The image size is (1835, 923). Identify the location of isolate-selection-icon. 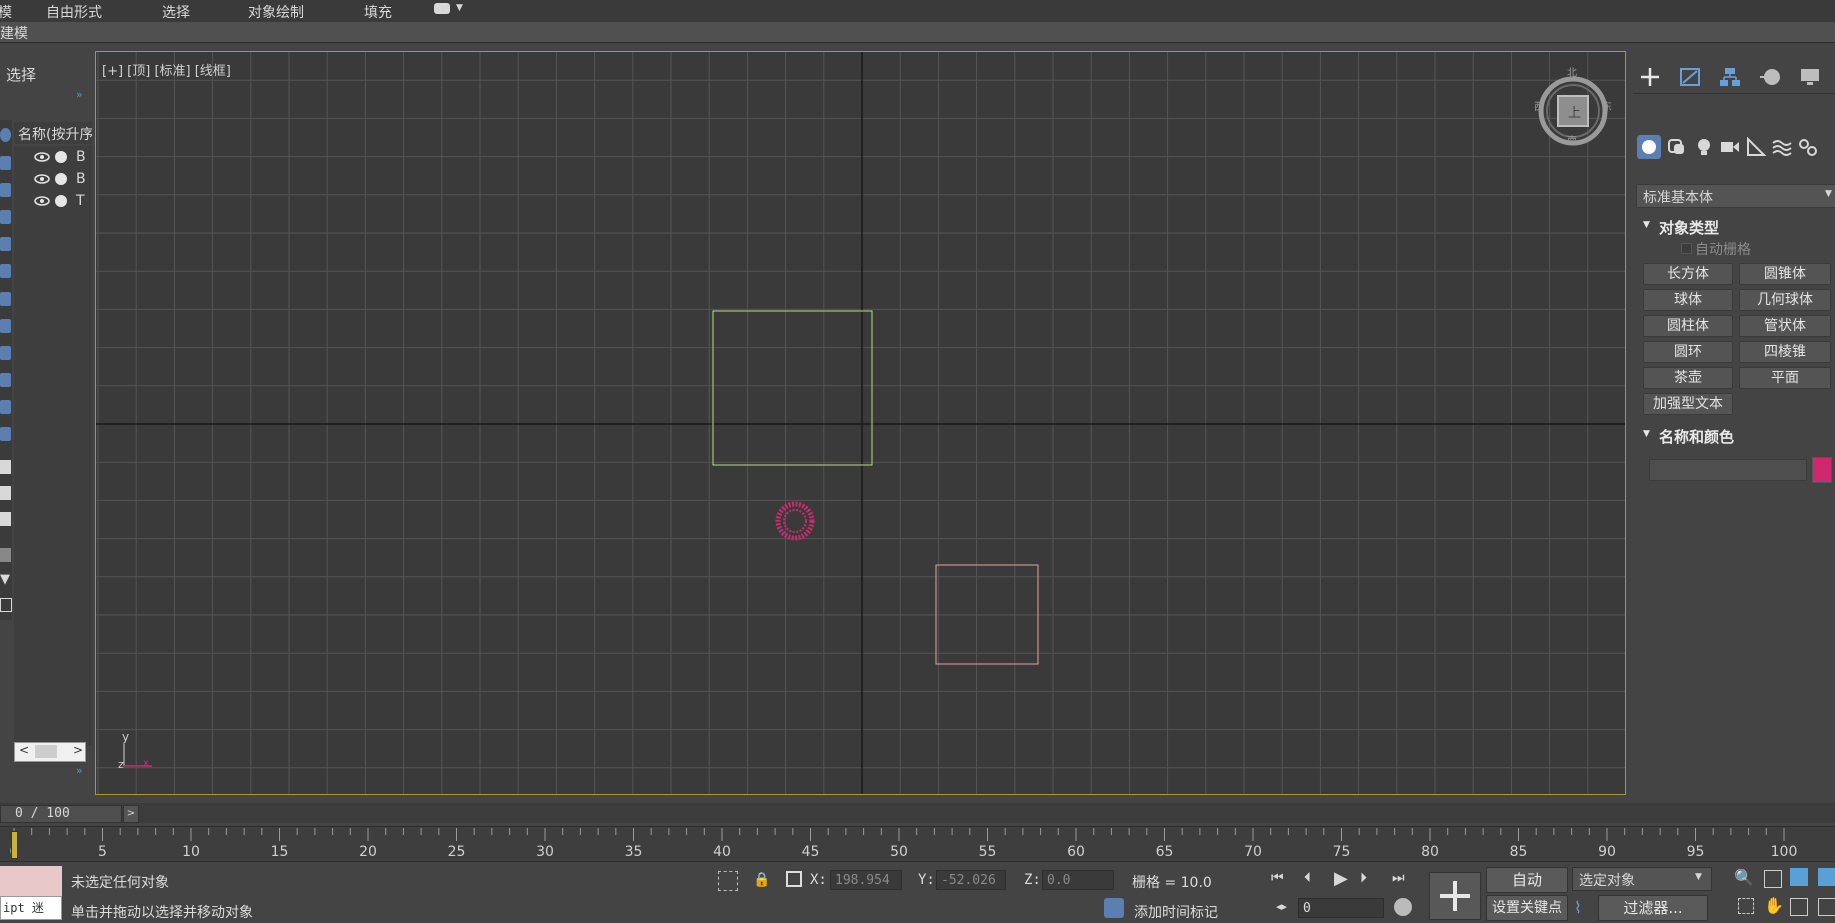
(728, 881).